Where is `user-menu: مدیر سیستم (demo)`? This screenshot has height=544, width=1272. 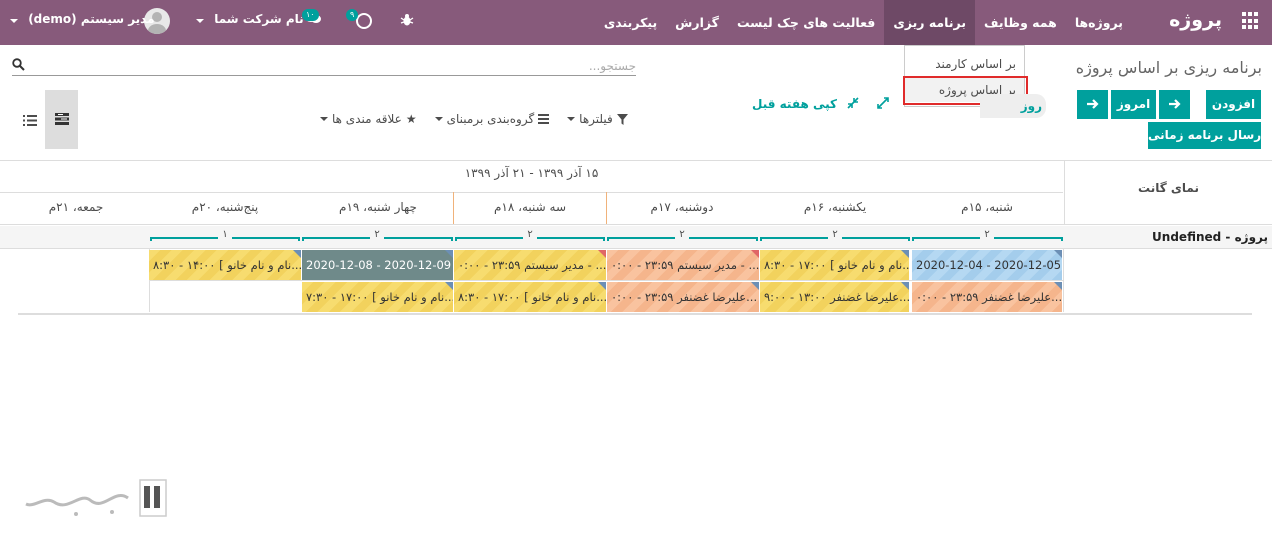
user-menu: مدیر سیستم (demo) is located at coordinates (82, 19).